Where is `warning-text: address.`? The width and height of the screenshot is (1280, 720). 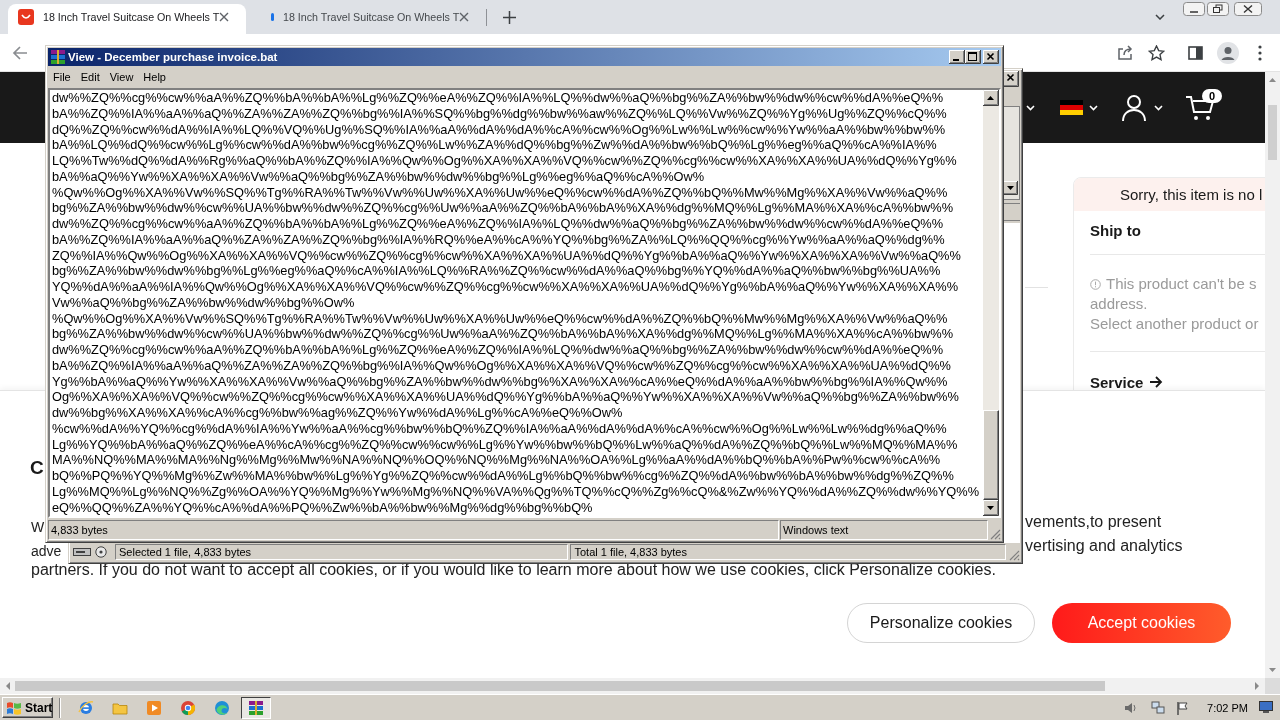
warning-text: address. is located at coordinates (1119, 304).